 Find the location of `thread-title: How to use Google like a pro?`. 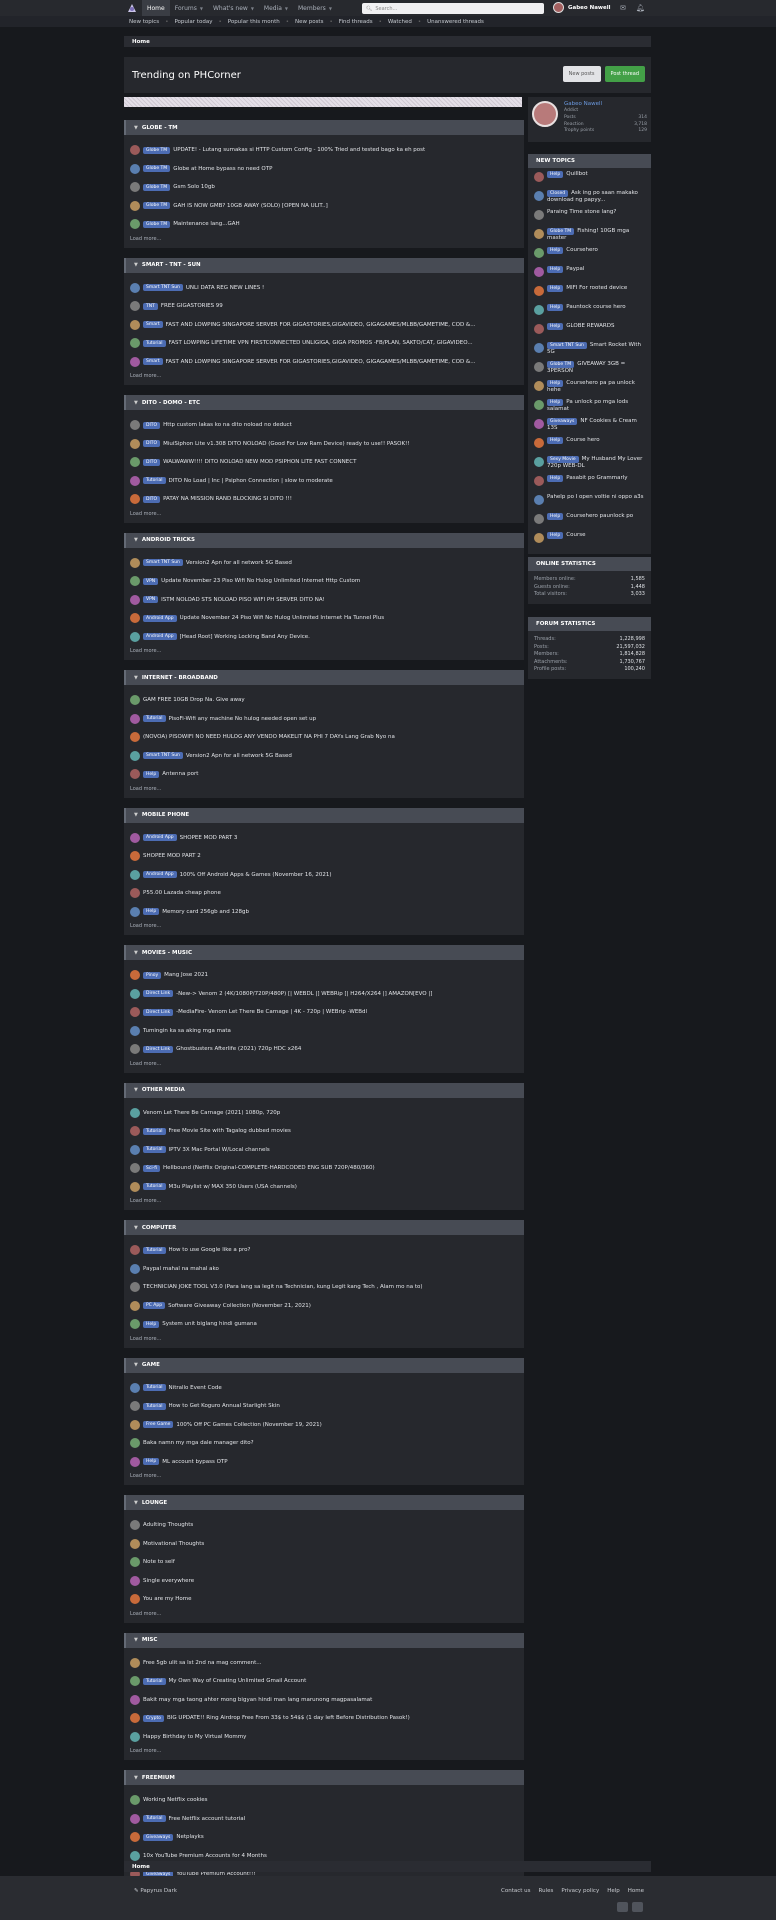

thread-title: How to use Google like a pro? is located at coordinates (210, 1250).